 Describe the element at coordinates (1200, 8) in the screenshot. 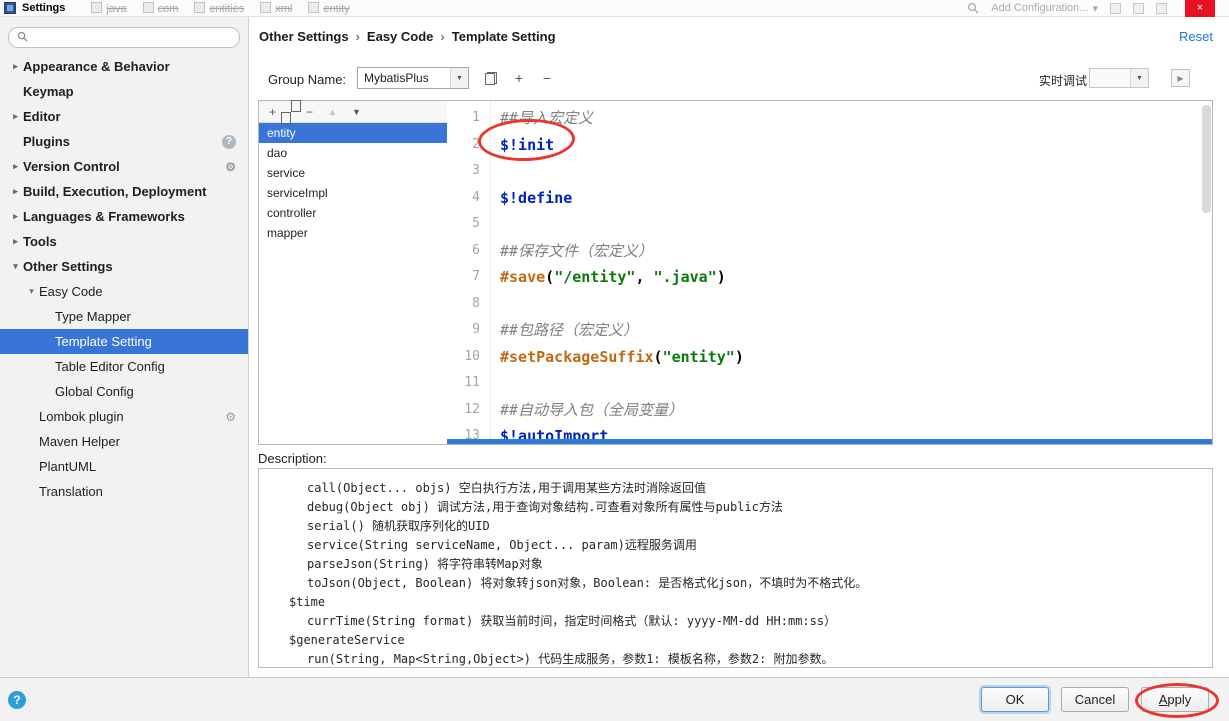

I see `close-button: ×` at that location.